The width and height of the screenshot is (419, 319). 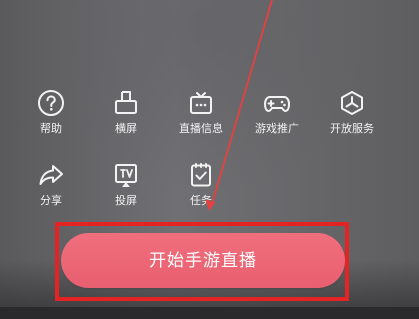 What do you see at coordinates (126, 175) in the screenshot?
I see `screen-cast-icon` at bounding box center [126, 175].